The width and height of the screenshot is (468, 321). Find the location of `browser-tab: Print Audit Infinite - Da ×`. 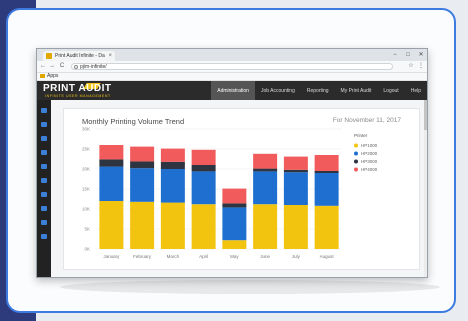

browser-tab: Print Audit Infinite - Da × is located at coordinates (79, 56).